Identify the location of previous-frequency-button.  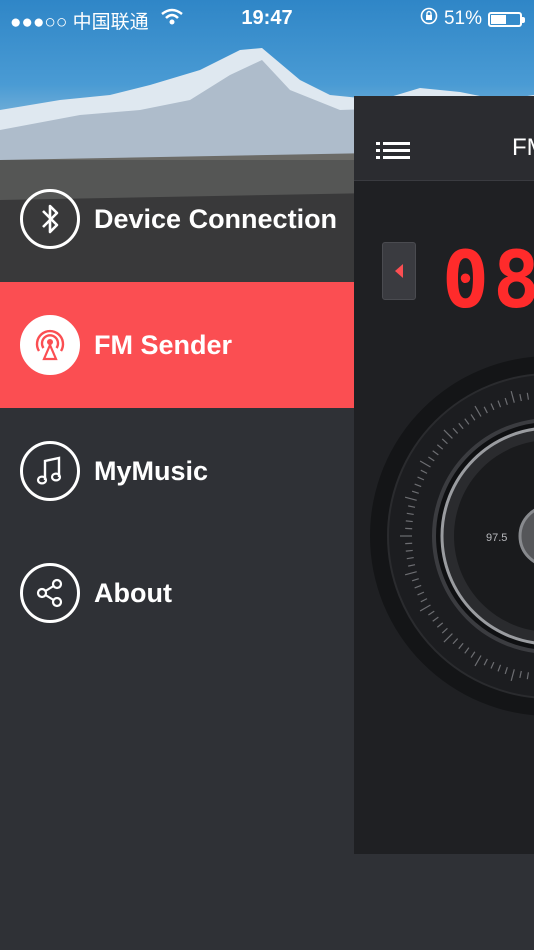
(399, 271).